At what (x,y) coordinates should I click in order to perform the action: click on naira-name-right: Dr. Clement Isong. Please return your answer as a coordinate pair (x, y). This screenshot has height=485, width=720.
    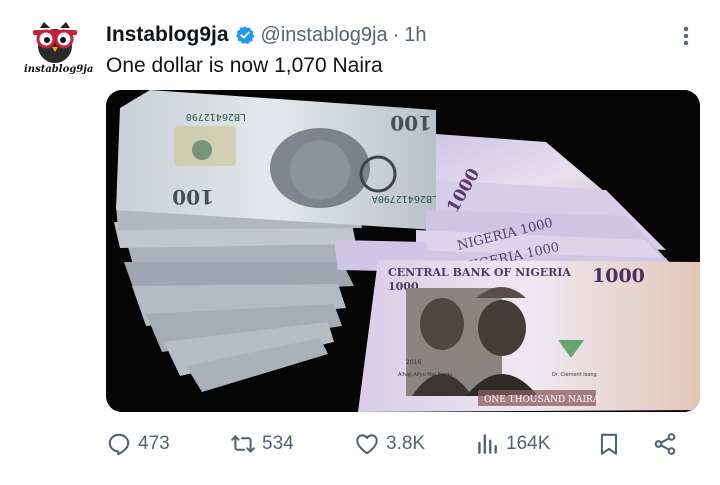
    Looking at the image, I should click on (574, 375).